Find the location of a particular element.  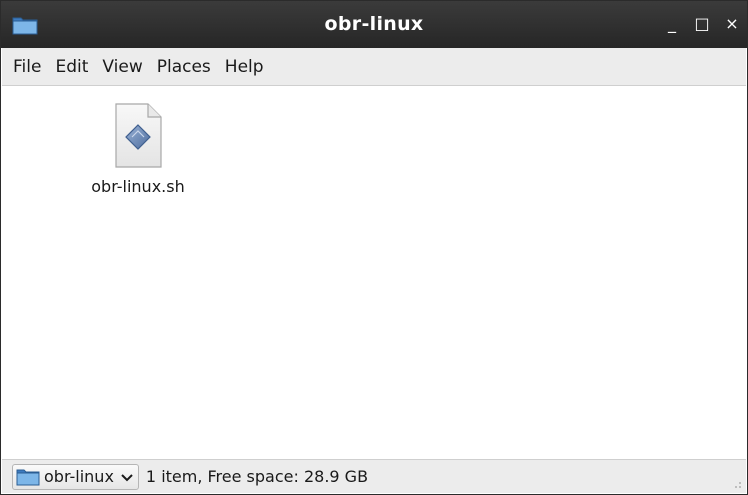

file-item-obr-linux-sh: obr-linux.sh is located at coordinates (138, 148).